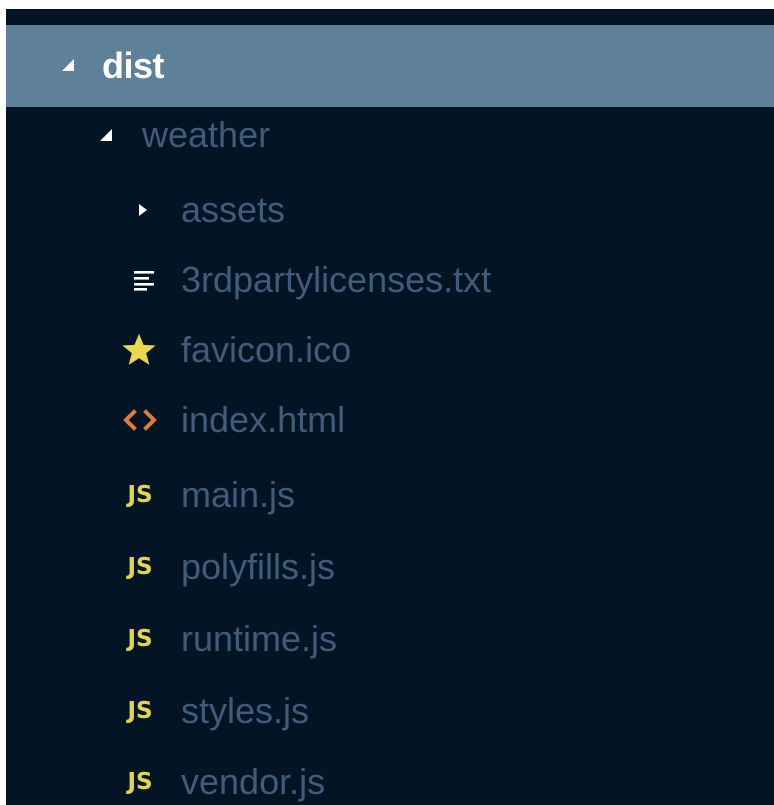 This screenshot has height=805, width=774. I want to click on tree-item-label: polyfills.js, so click(258, 566).